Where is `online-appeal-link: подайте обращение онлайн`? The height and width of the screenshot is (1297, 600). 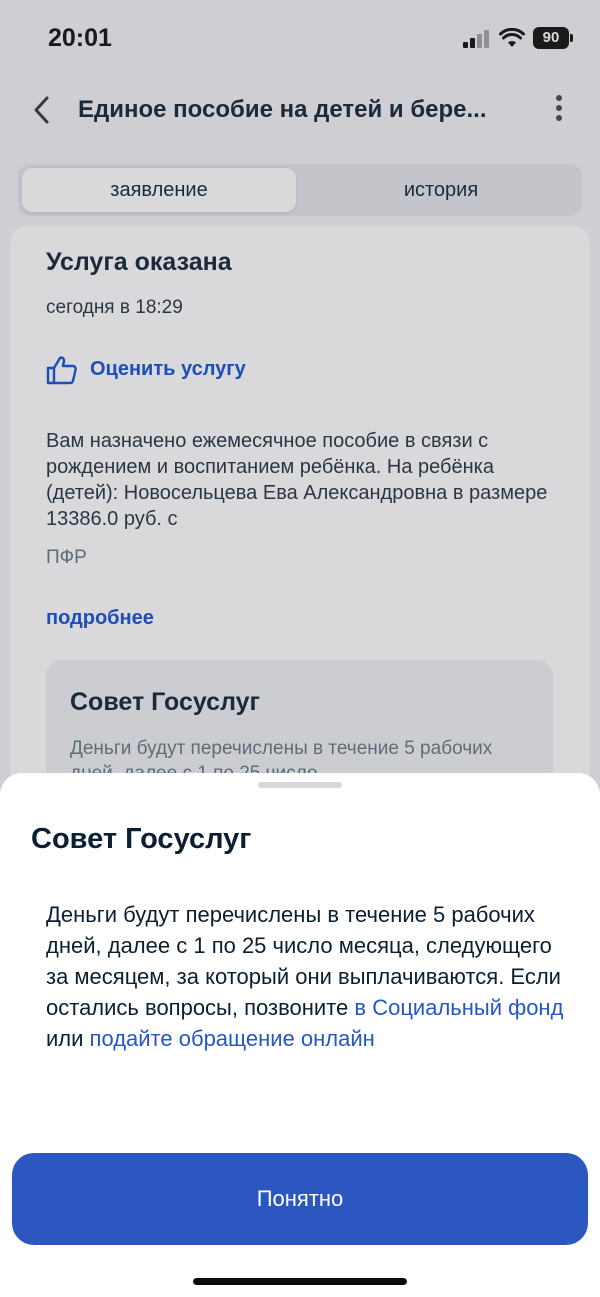
online-appeal-link: подайте обращение онлайн is located at coordinates (232, 1038).